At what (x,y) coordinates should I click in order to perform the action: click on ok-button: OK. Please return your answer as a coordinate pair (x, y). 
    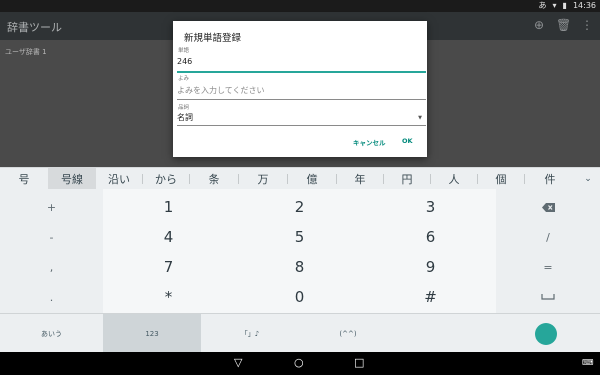
    Looking at the image, I should click on (407, 141).